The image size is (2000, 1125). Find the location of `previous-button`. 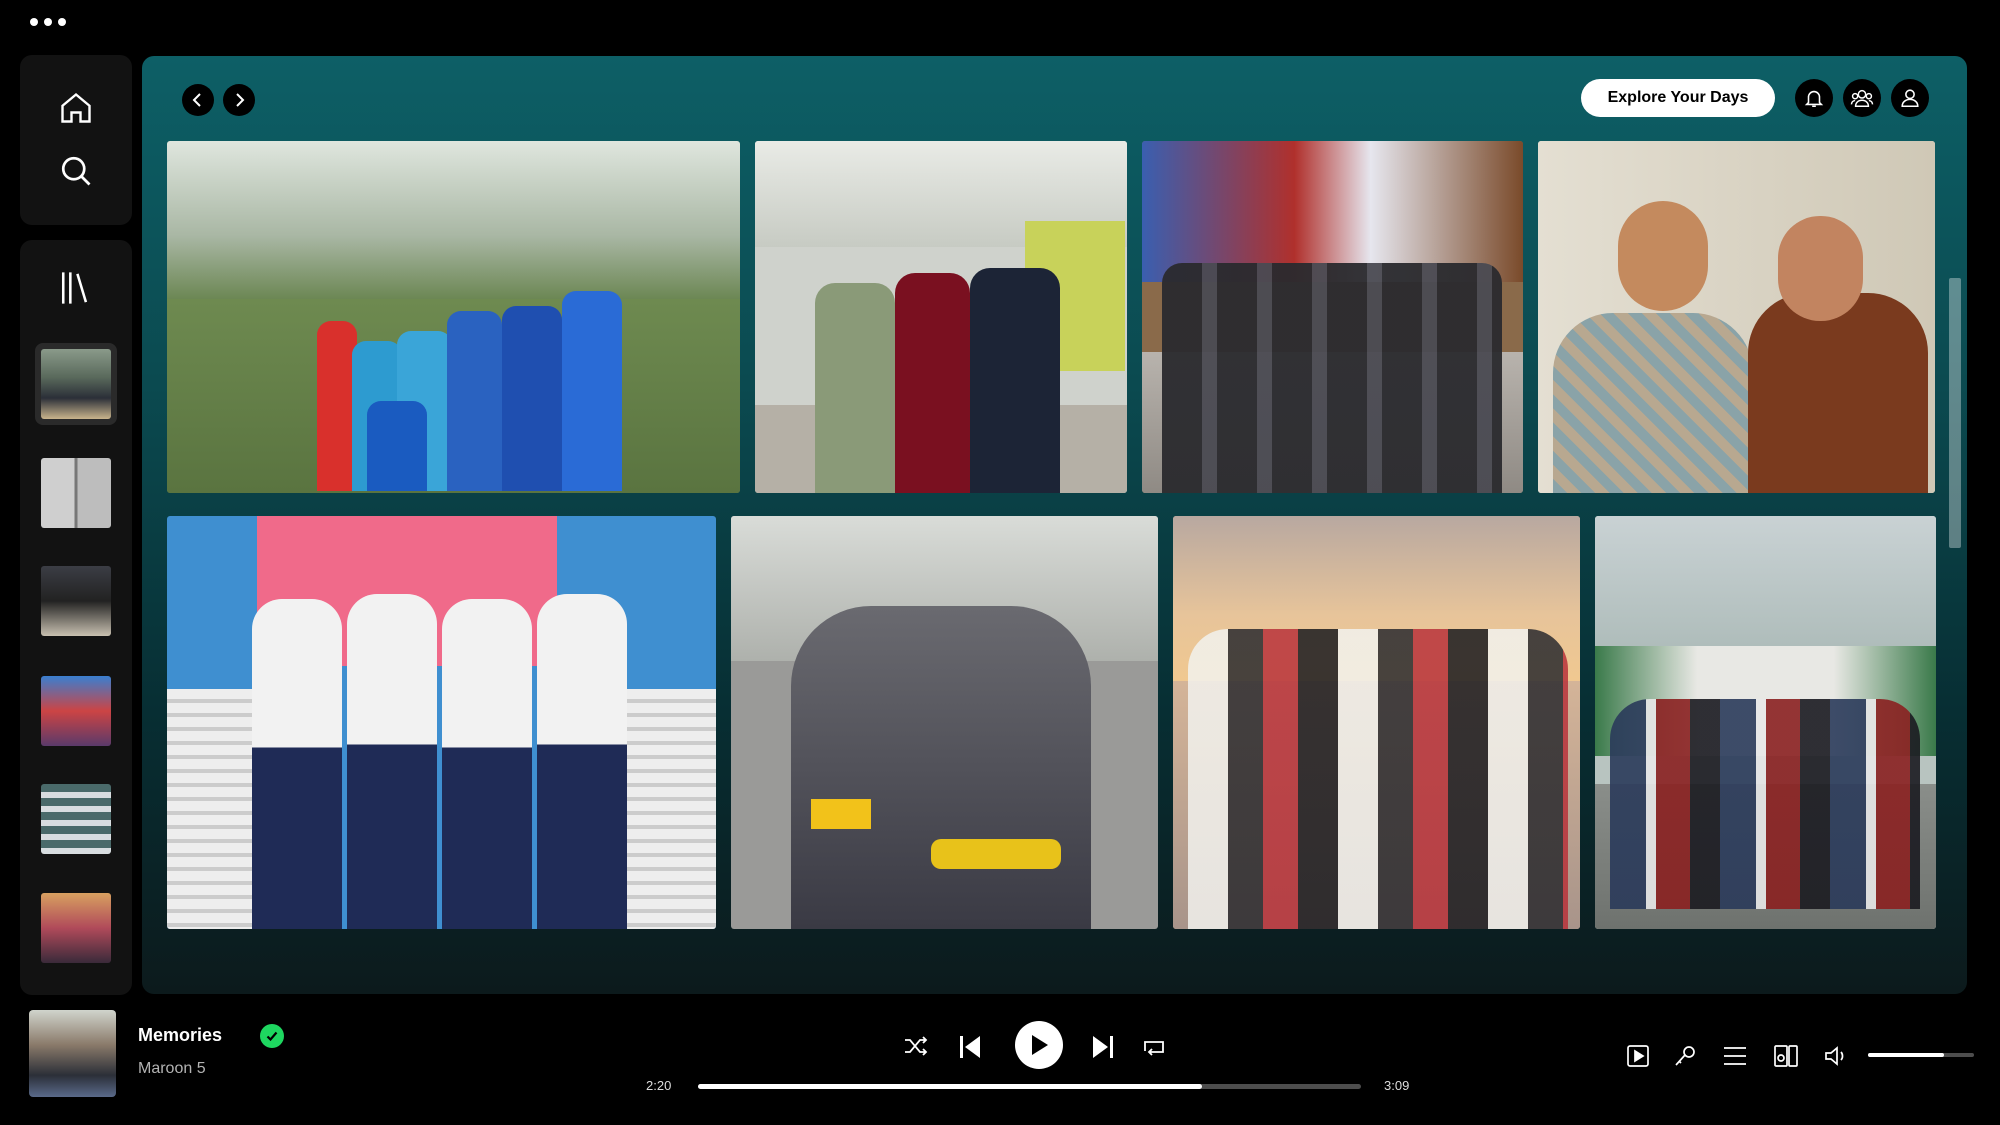

previous-button is located at coordinates (970, 1047).